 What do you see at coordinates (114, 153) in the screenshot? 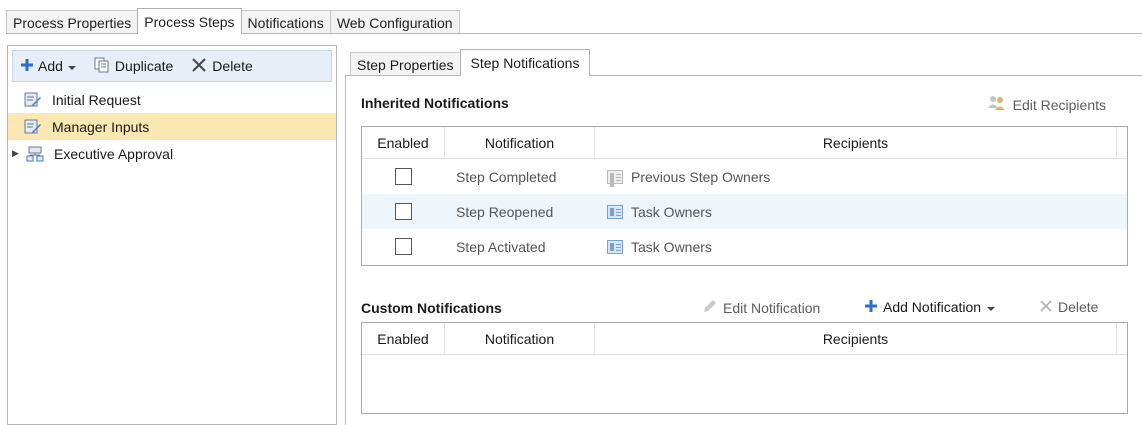
I see `tree-item-label: Executive Approval` at bounding box center [114, 153].